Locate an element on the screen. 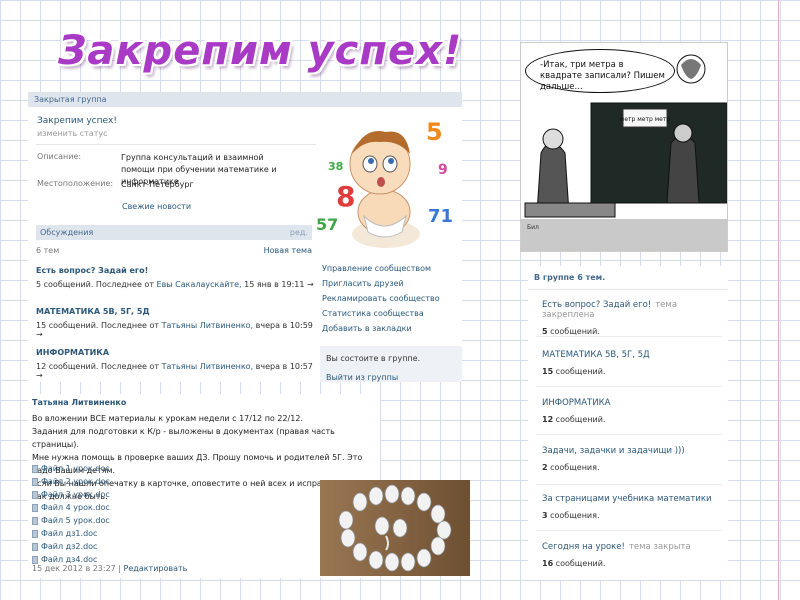 The height and width of the screenshot is (600, 800). add-bookmark-link: Добавить в закладки is located at coordinates (392, 329).